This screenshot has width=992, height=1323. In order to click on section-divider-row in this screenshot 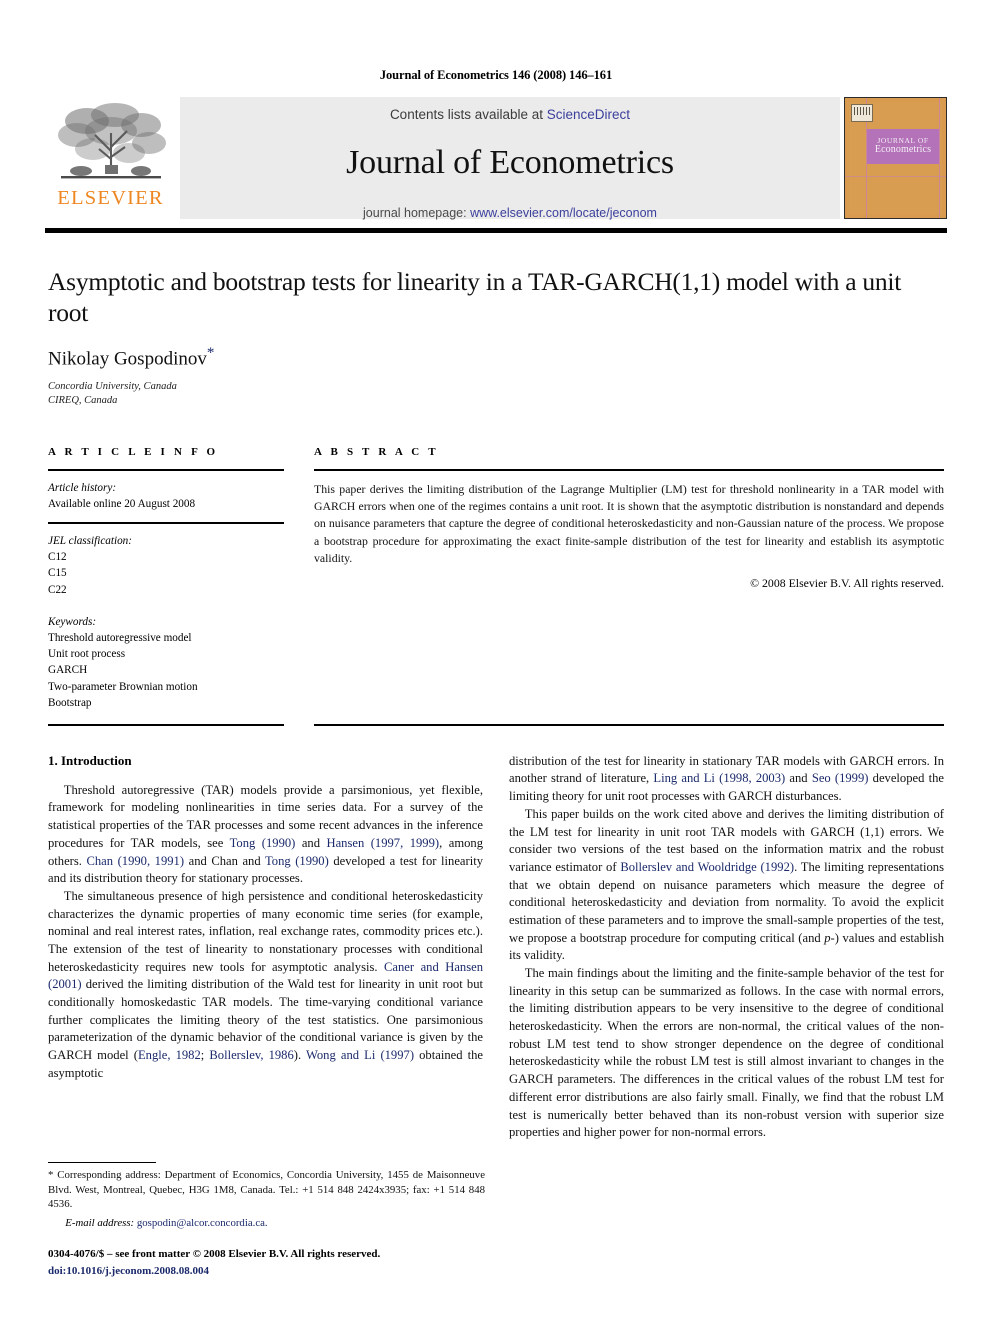, I will do `click(496, 725)`.